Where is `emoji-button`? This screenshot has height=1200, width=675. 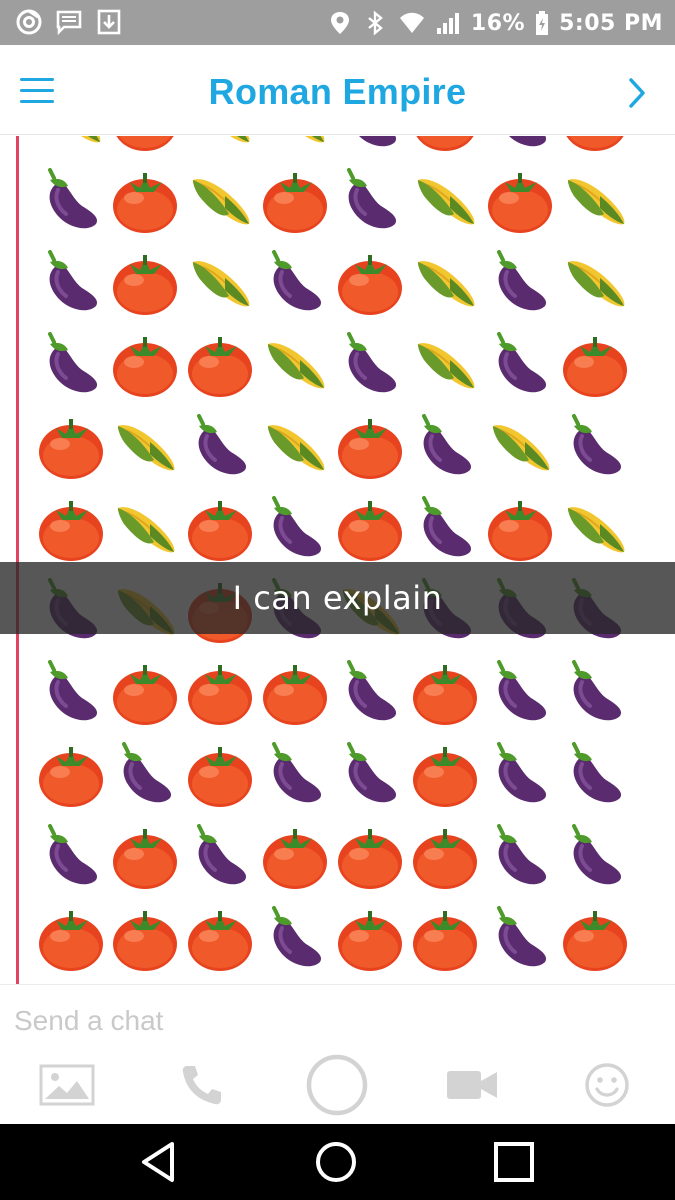
emoji-button is located at coordinates (607, 1085).